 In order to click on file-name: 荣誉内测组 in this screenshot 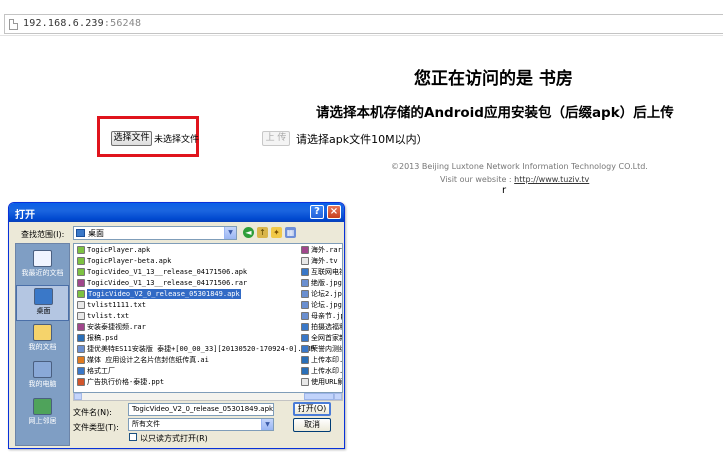, I will do `click(327, 349)`.